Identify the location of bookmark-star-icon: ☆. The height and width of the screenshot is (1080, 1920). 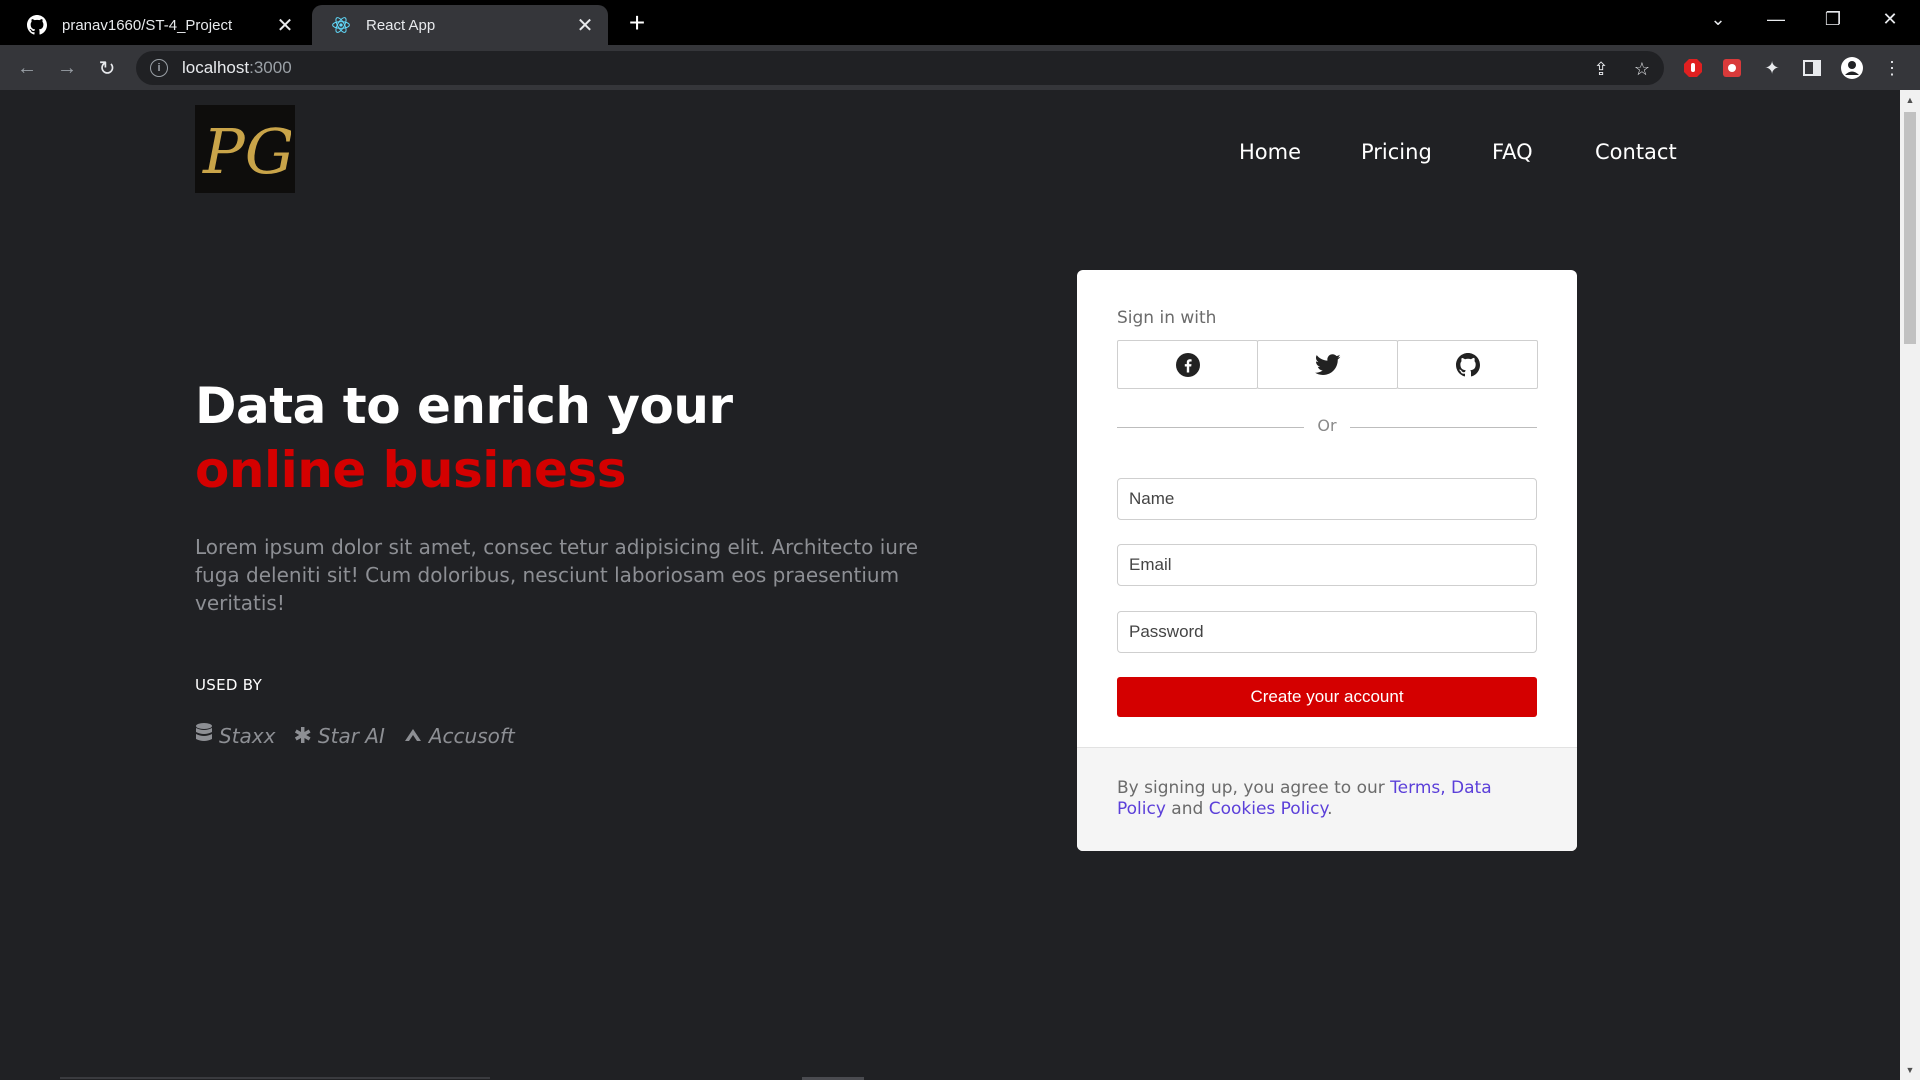
(1642, 69).